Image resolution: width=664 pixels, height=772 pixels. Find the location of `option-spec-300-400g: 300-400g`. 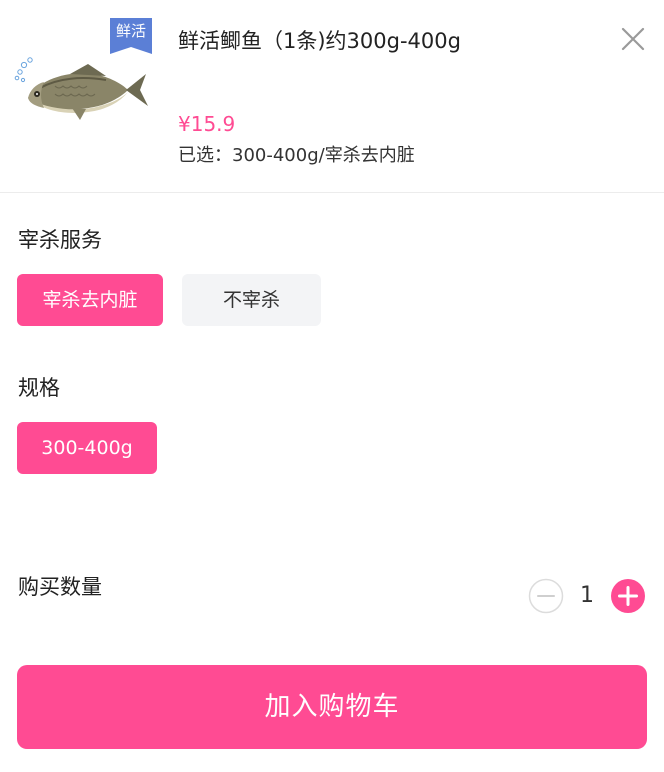

option-spec-300-400g: 300-400g is located at coordinates (87, 448).